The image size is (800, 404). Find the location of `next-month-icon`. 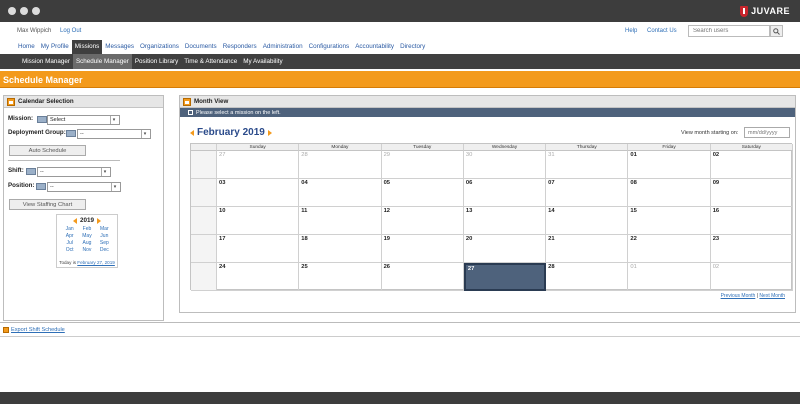

next-month-icon is located at coordinates (269, 132).